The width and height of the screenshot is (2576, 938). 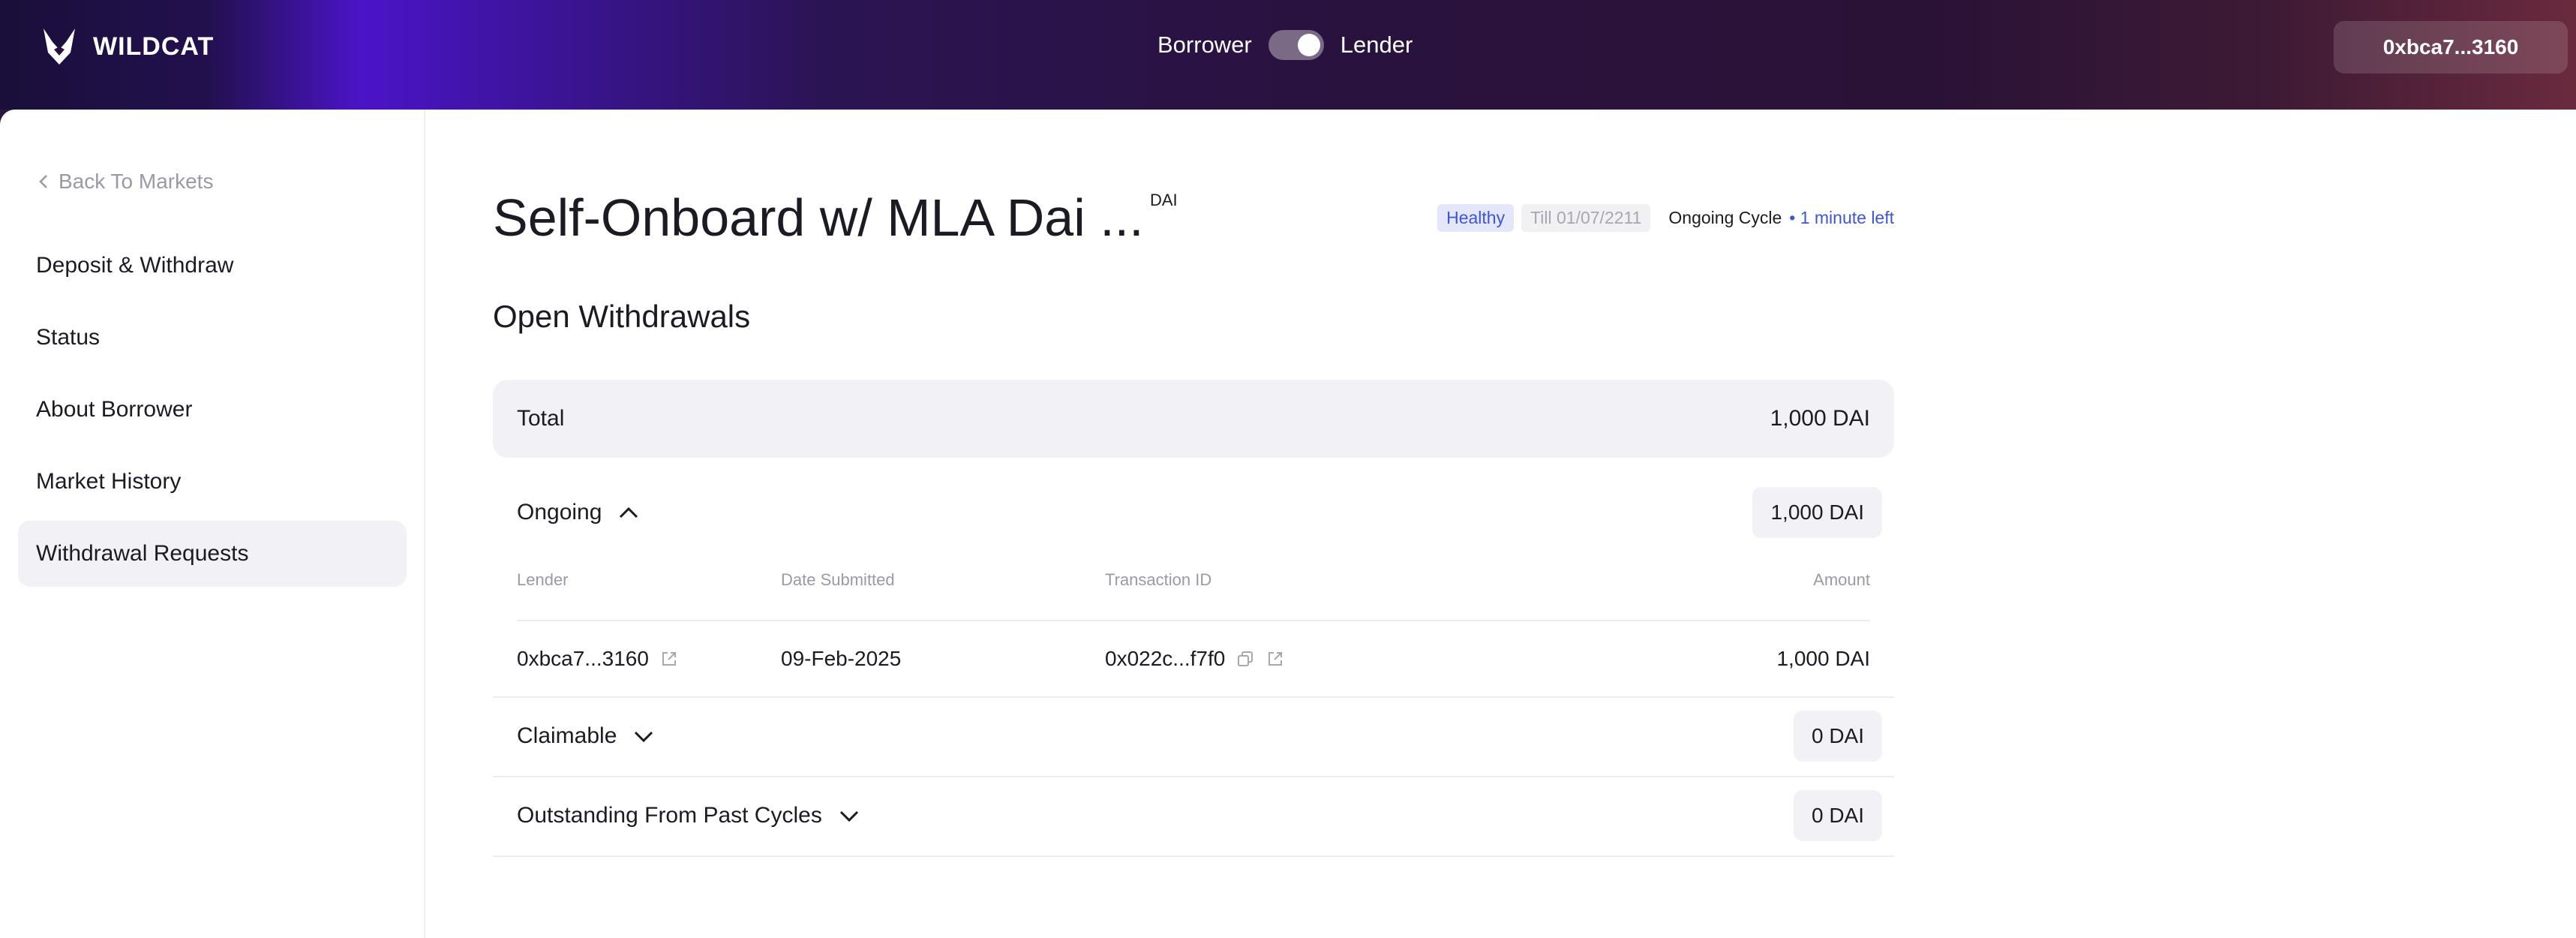 I want to click on till-date-badge: Till 01/07/2211, so click(x=1586, y=218).